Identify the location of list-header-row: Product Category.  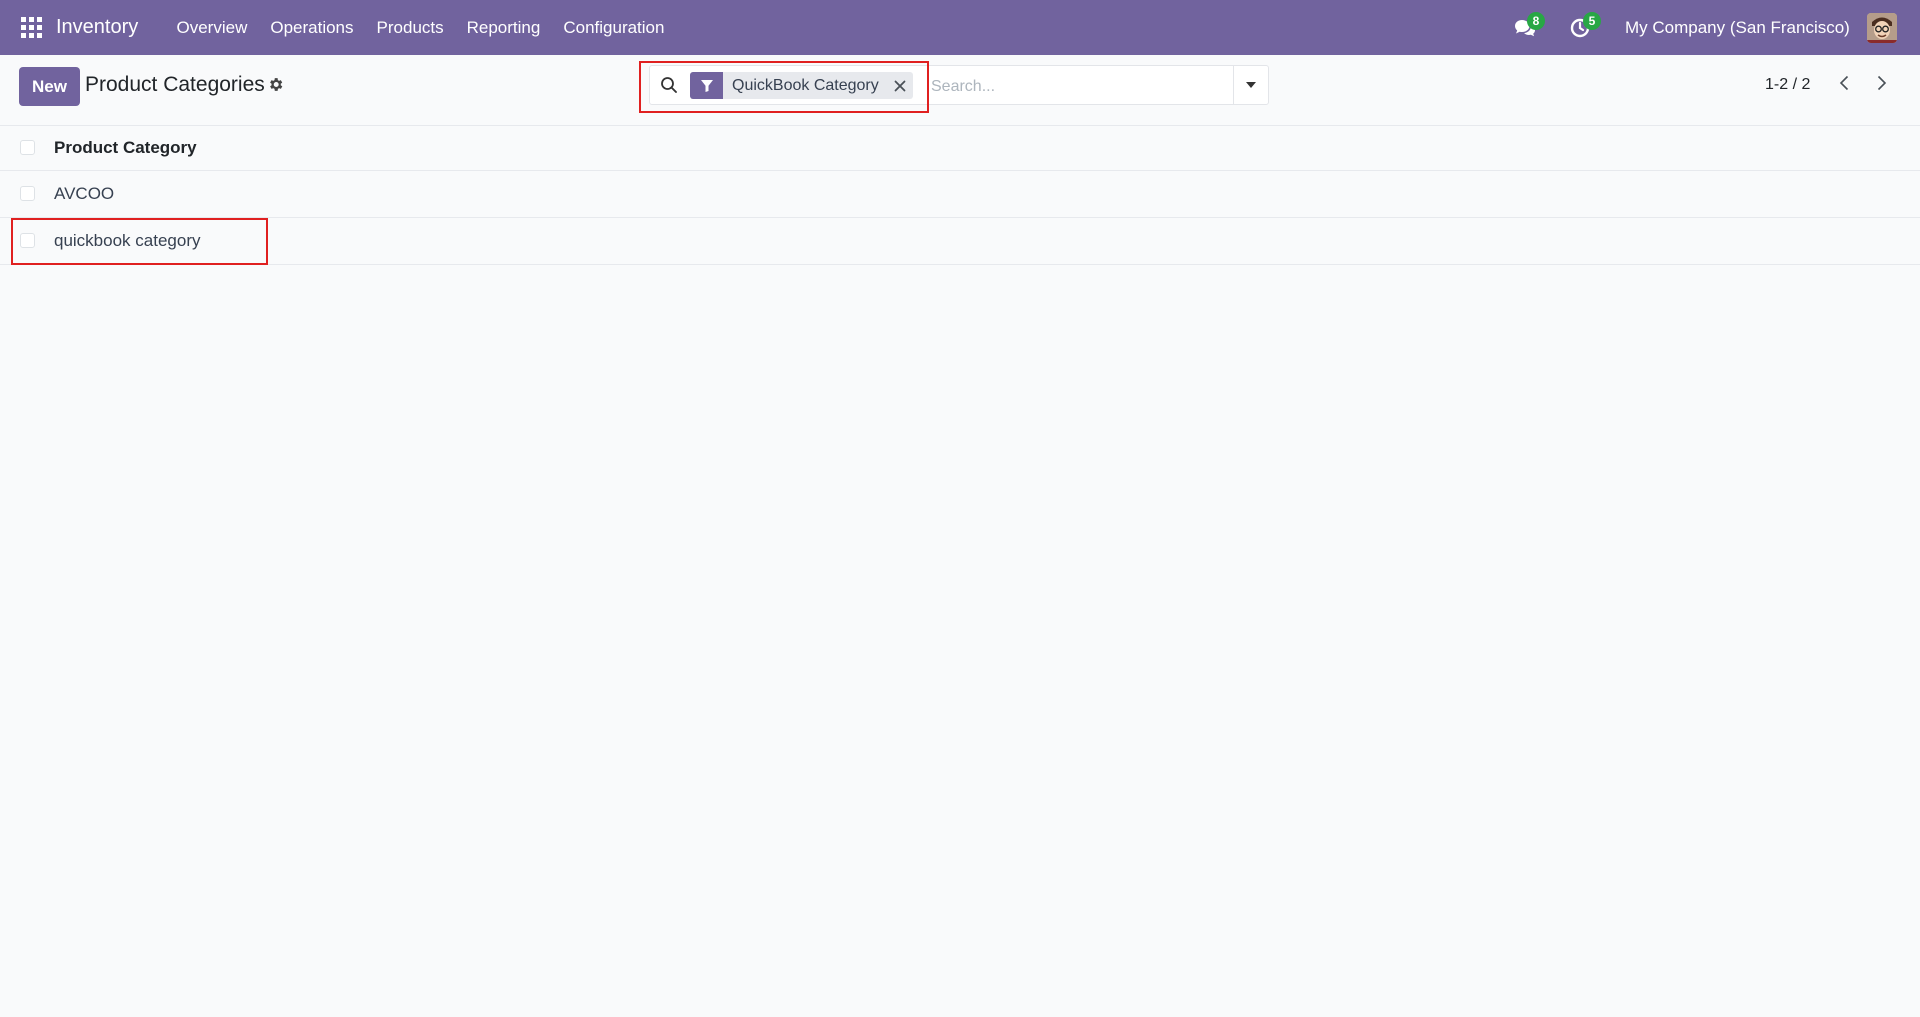
(960, 148).